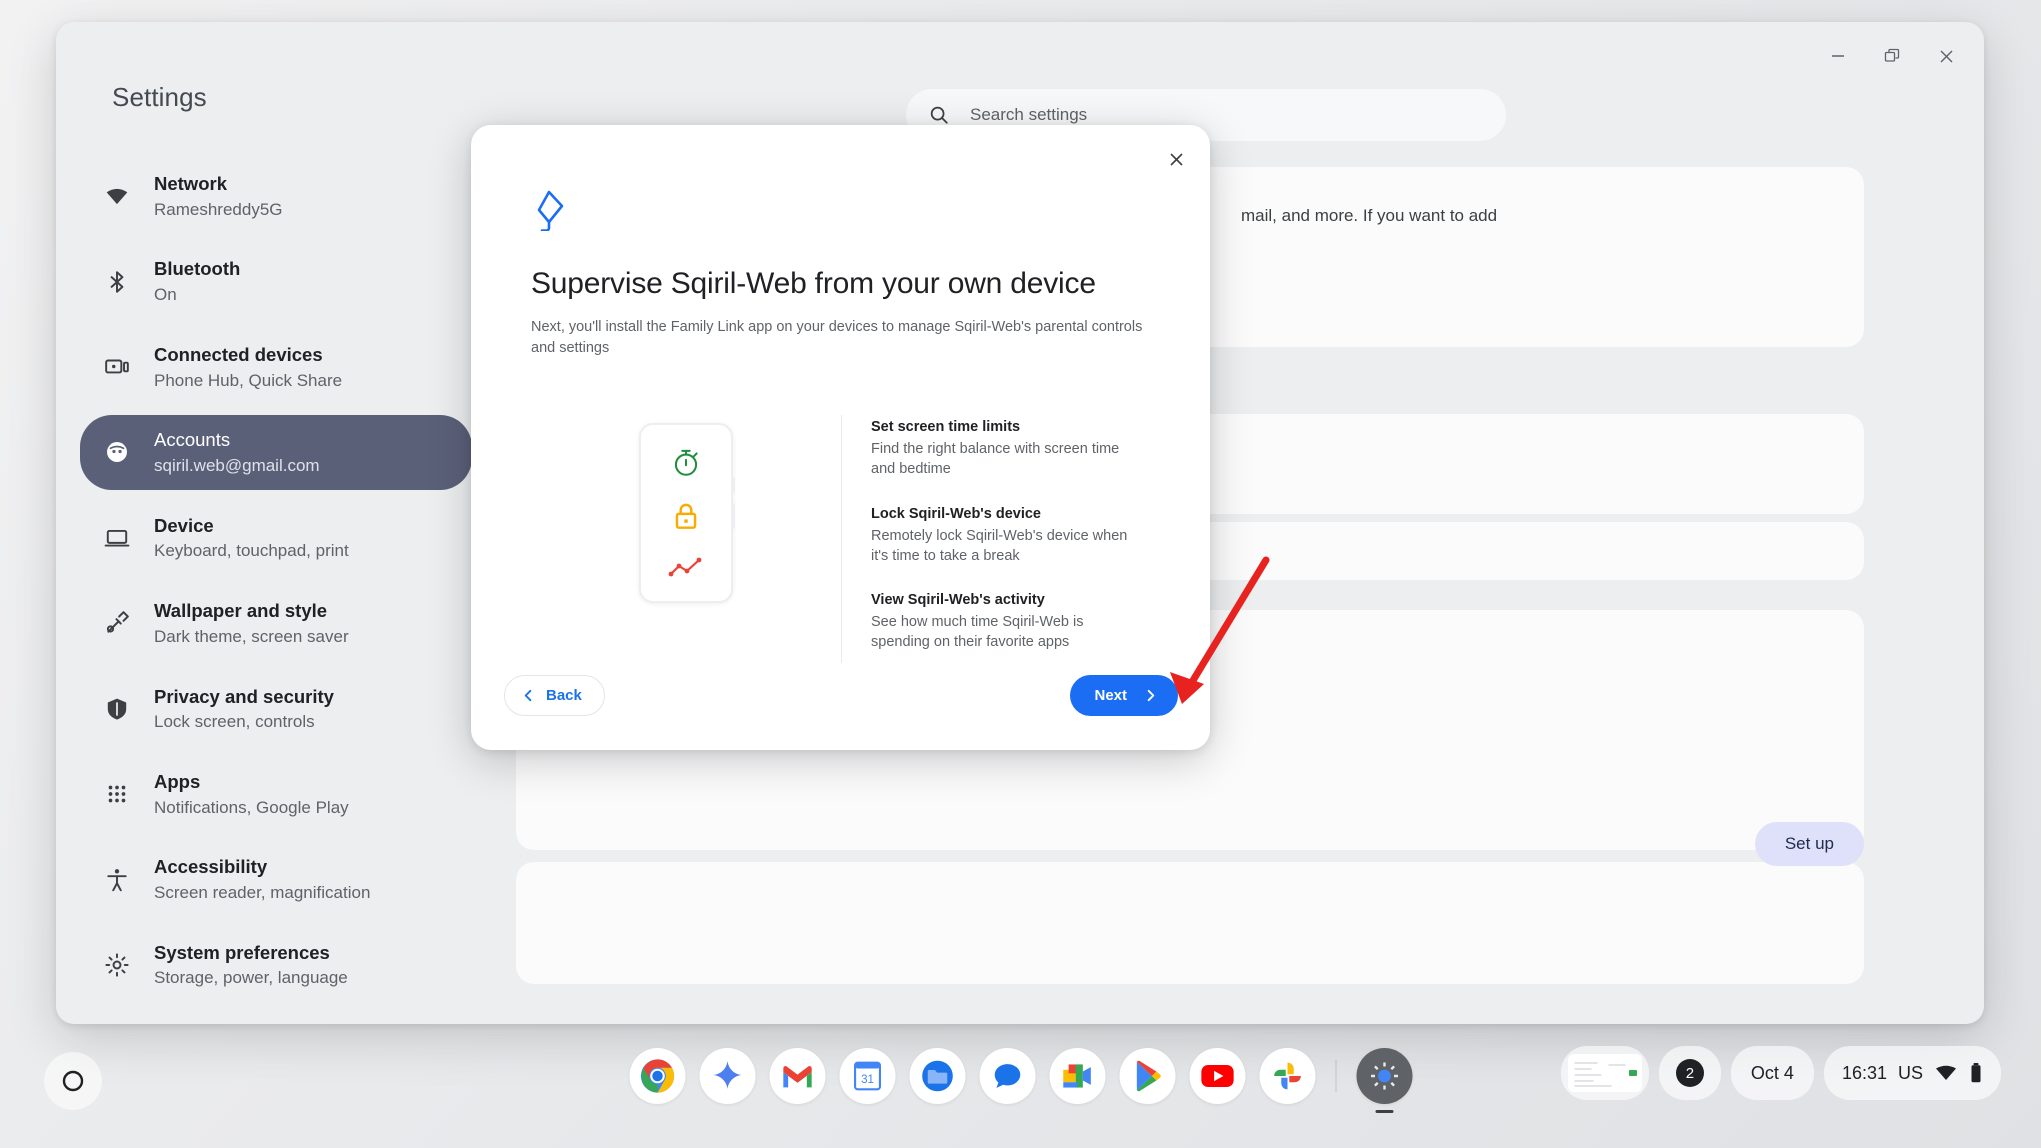  I want to click on launcher-button, so click(73, 1081).